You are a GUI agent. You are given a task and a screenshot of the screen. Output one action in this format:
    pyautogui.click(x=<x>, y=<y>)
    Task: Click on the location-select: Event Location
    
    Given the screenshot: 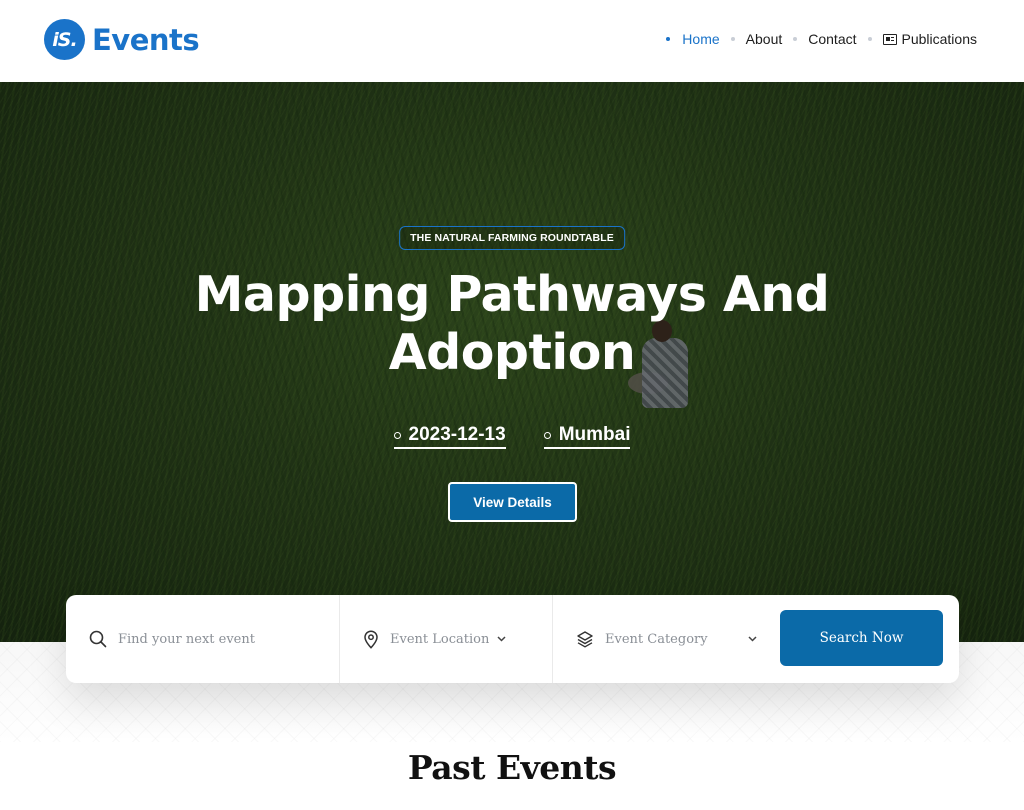 What is the action you would take?
    pyautogui.click(x=446, y=639)
    